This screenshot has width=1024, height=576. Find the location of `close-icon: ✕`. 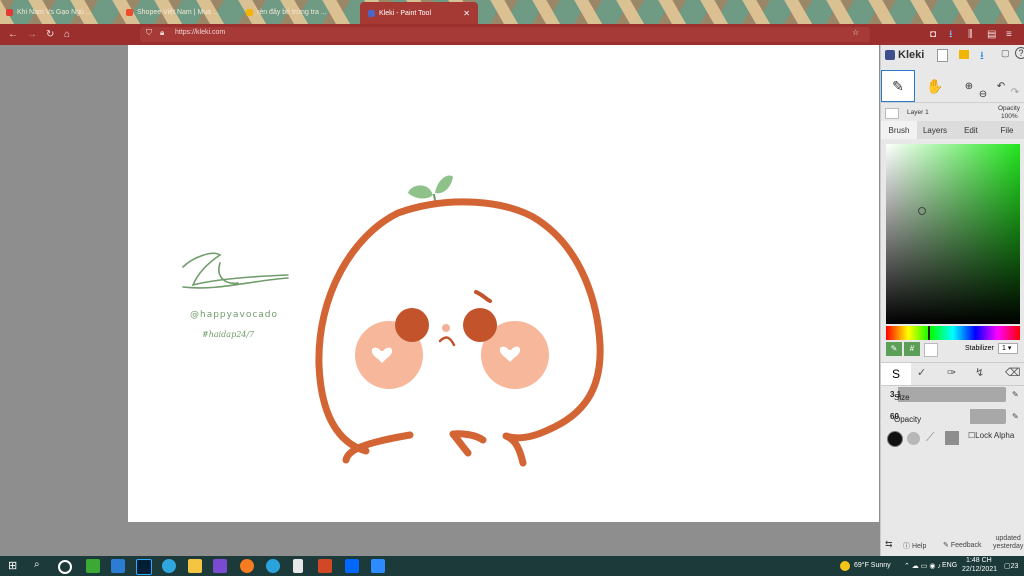

close-icon: ✕ is located at coordinates (466, 13).